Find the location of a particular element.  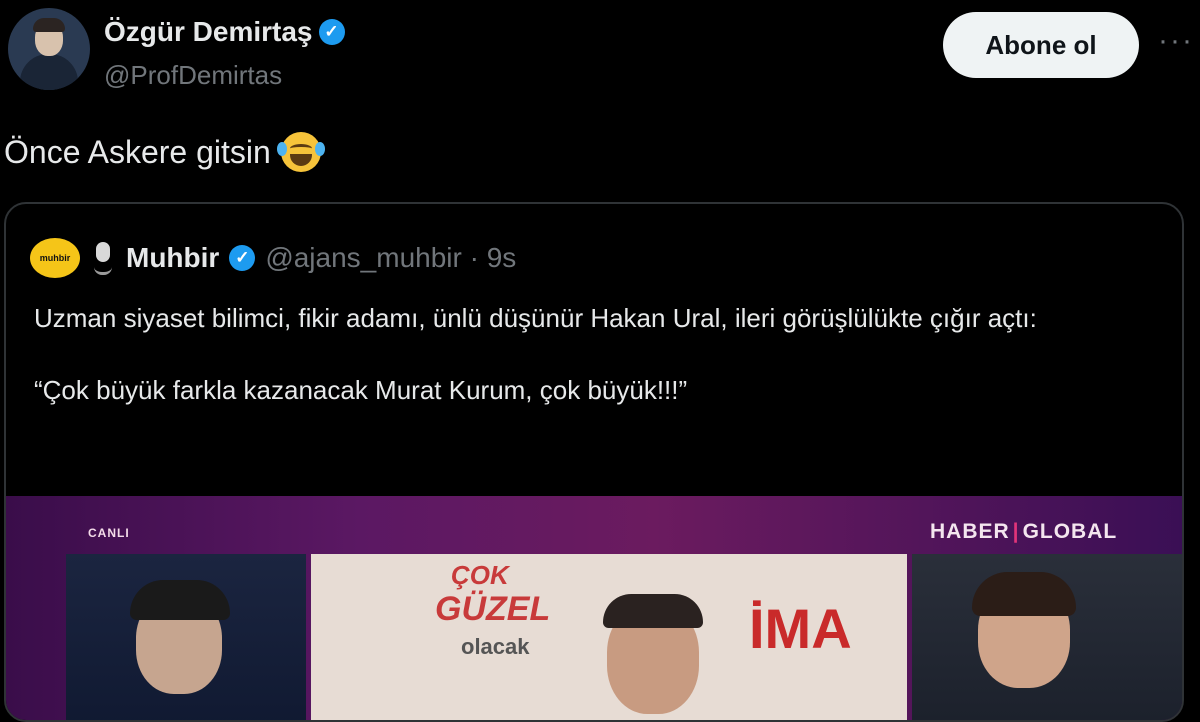

quoted-tweet-header: muhbir Muhbir ✓ @ajans_muhbir · 9s is located at coordinates (273, 258).